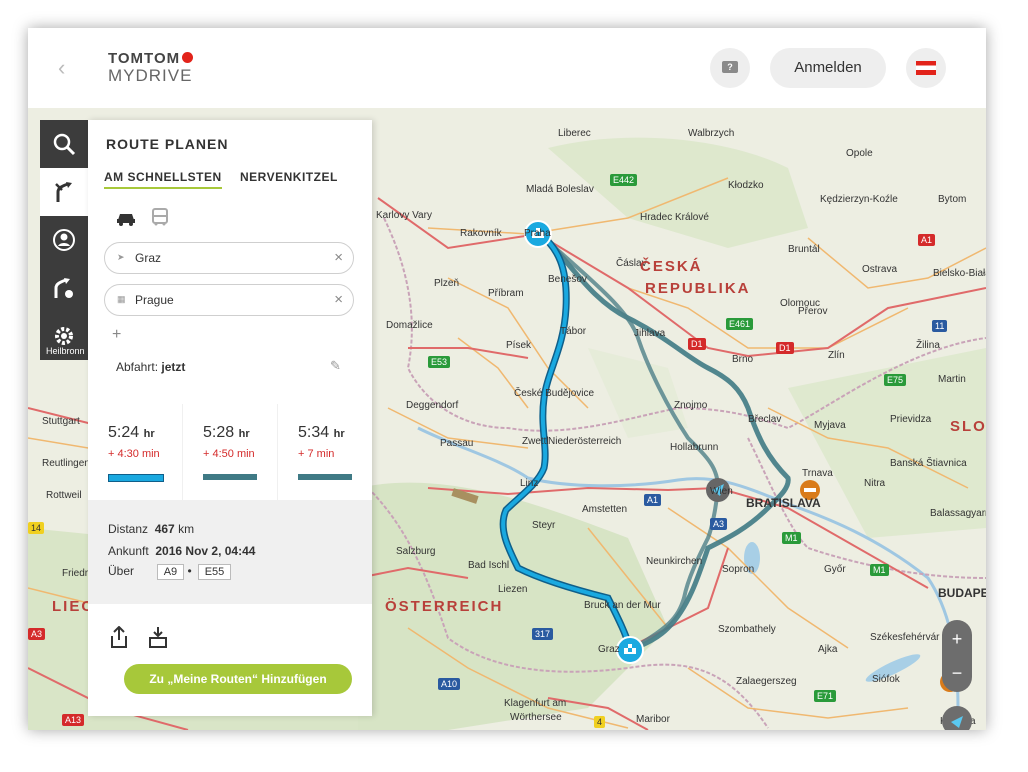 The height and width of the screenshot is (772, 1028). Describe the element at coordinates (151, 529) in the screenshot. I see `distance-row: Distanz 467 km` at that location.